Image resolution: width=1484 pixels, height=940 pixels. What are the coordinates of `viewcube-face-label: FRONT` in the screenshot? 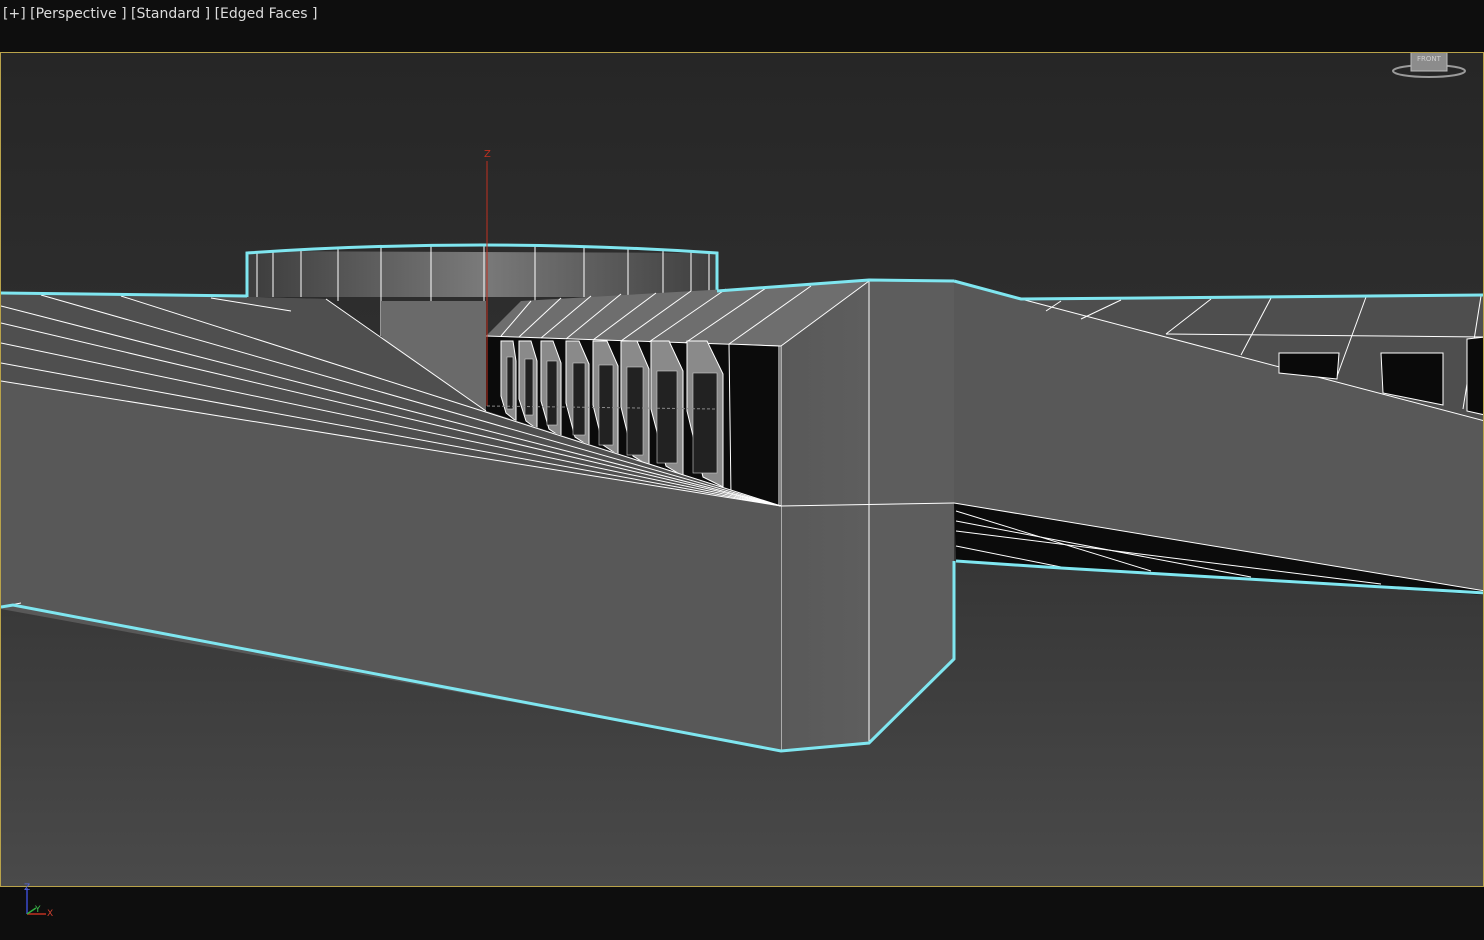 It's located at (1429, 59).